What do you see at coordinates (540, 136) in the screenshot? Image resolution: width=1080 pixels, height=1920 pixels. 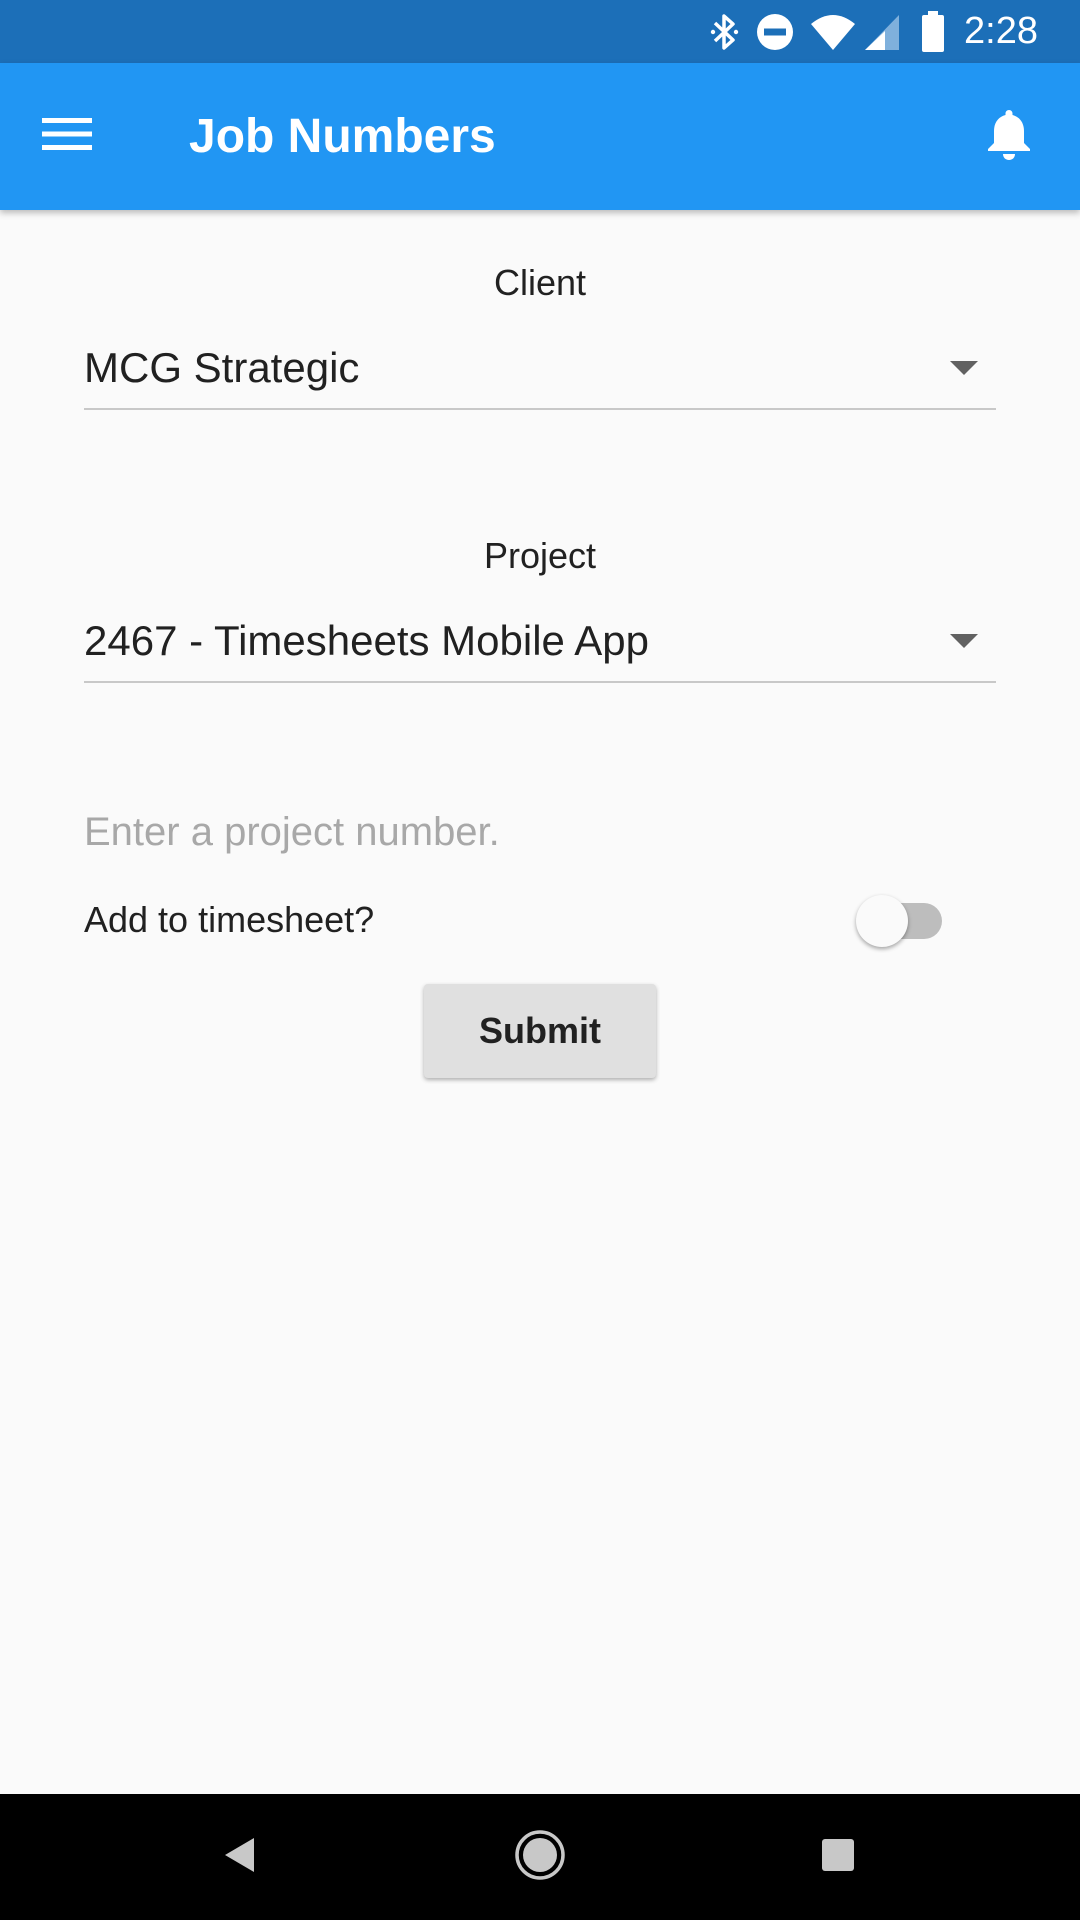 I see `app-bar: Job Numbers` at bounding box center [540, 136].